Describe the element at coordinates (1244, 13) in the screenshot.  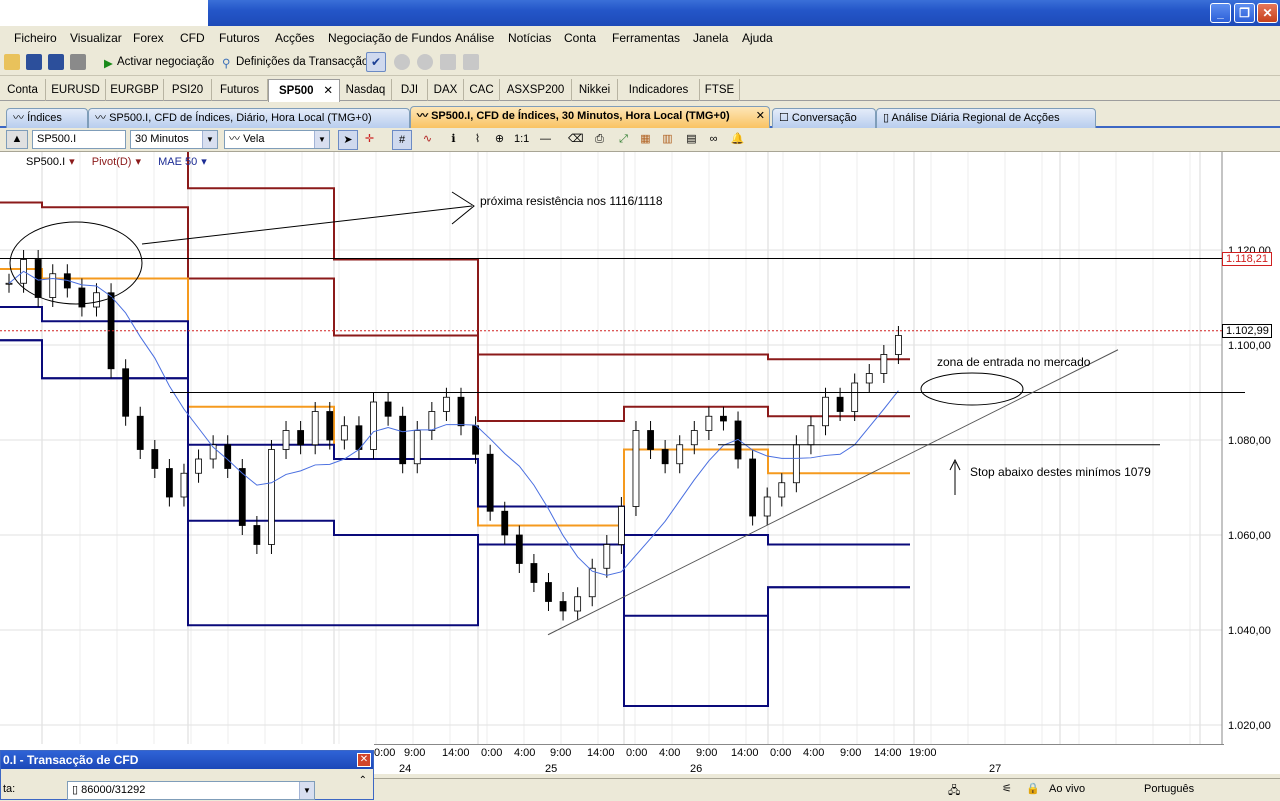
I see `maximize-button: ❐` at that location.